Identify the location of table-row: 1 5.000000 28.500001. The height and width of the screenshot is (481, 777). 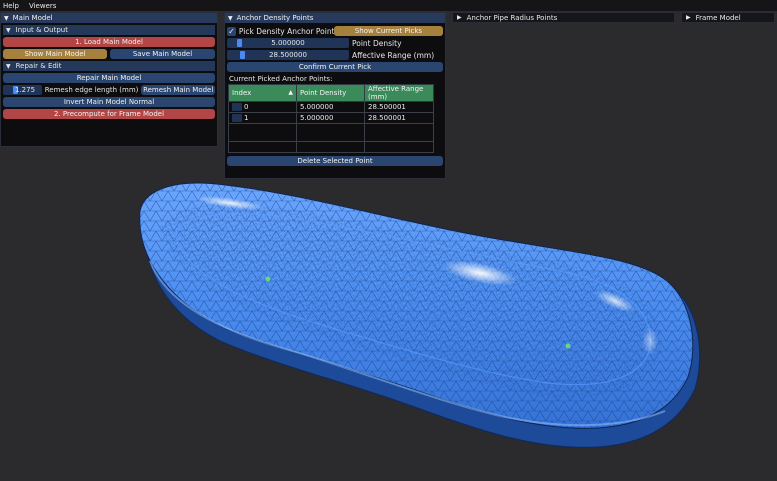
(331, 118).